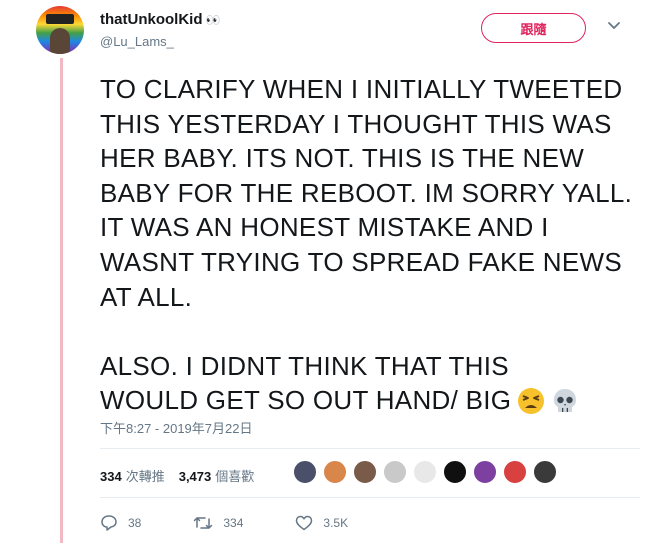 This screenshot has width=660, height=543. What do you see at coordinates (361, 261) in the screenshot?
I see `tweet-line: WASNT TRYING TO SPREAD FAKE NEWS` at bounding box center [361, 261].